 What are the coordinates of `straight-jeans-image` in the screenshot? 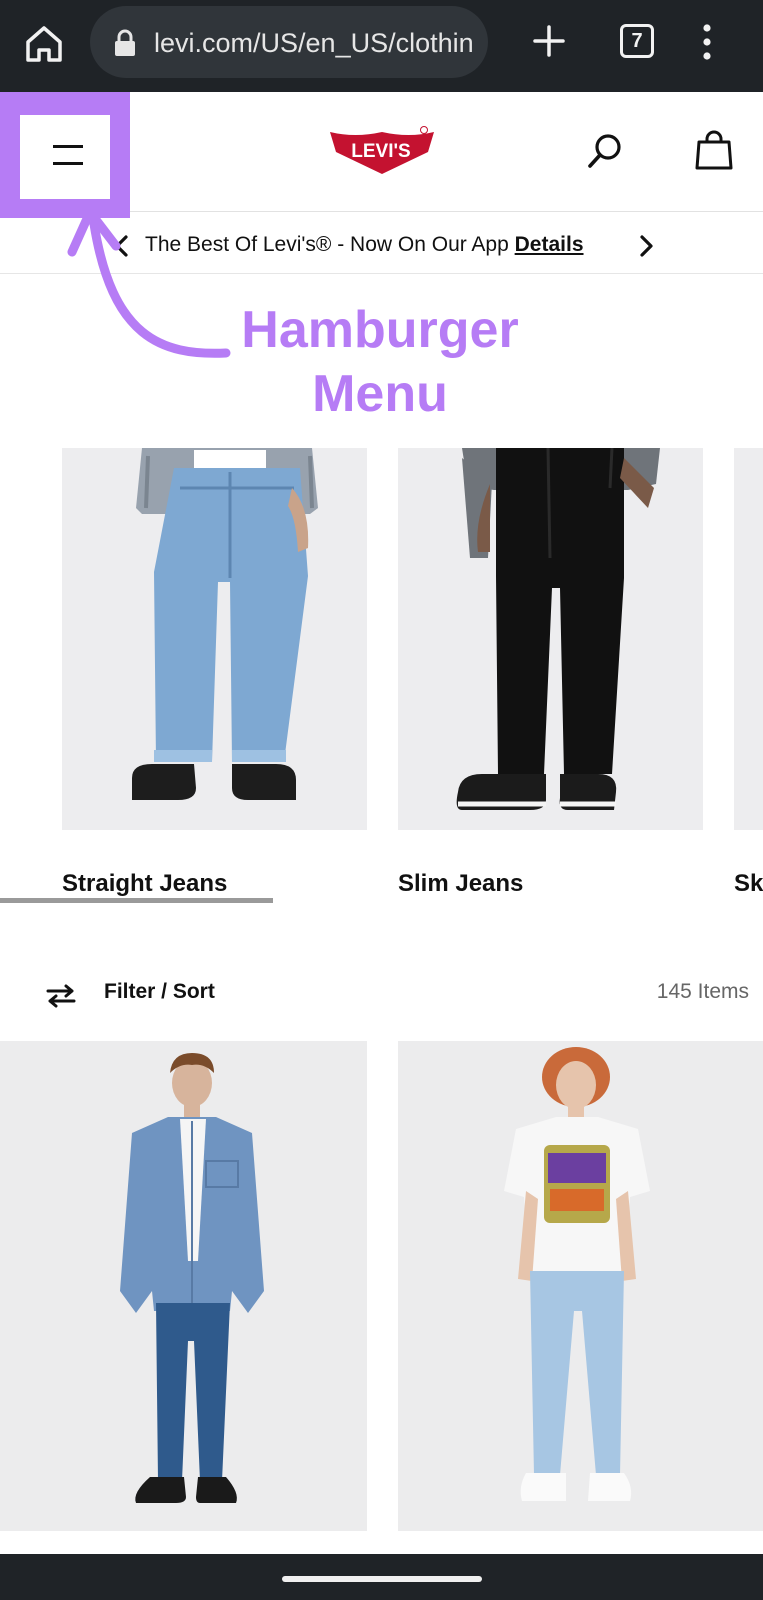 It's located at (214, 639).